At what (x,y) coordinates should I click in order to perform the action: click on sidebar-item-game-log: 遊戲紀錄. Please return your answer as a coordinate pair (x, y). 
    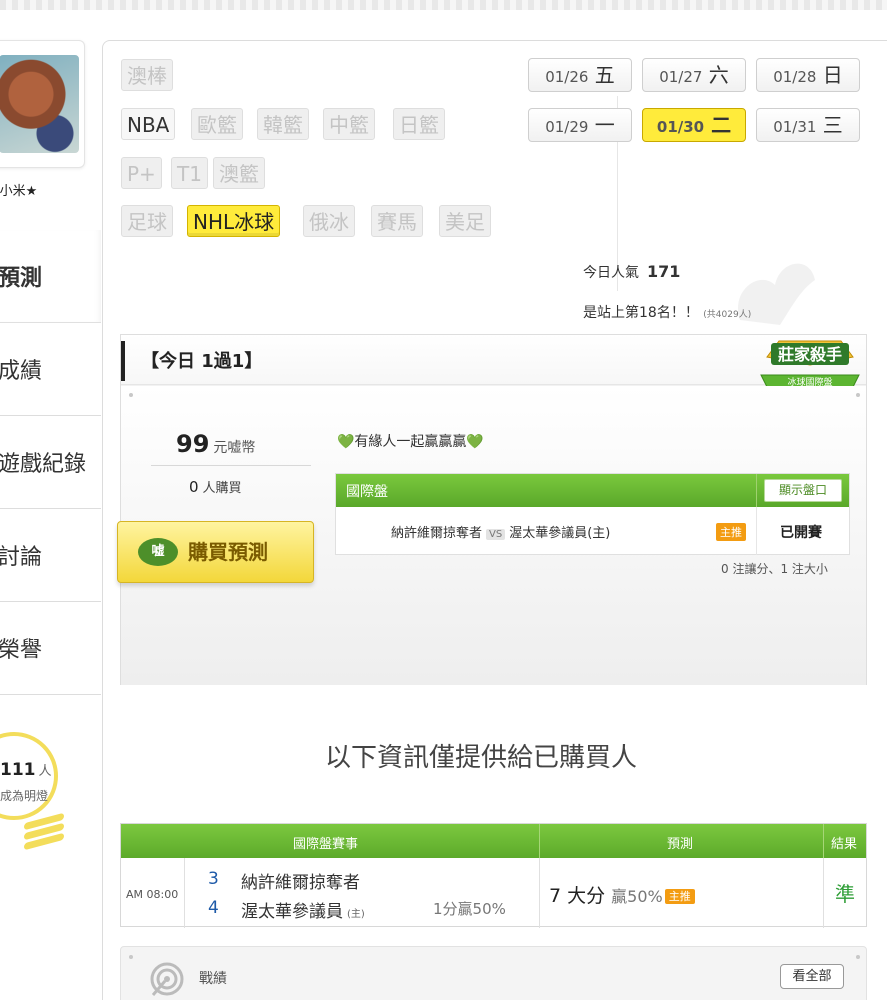
    Looking at the image, I should click on (50, 462).